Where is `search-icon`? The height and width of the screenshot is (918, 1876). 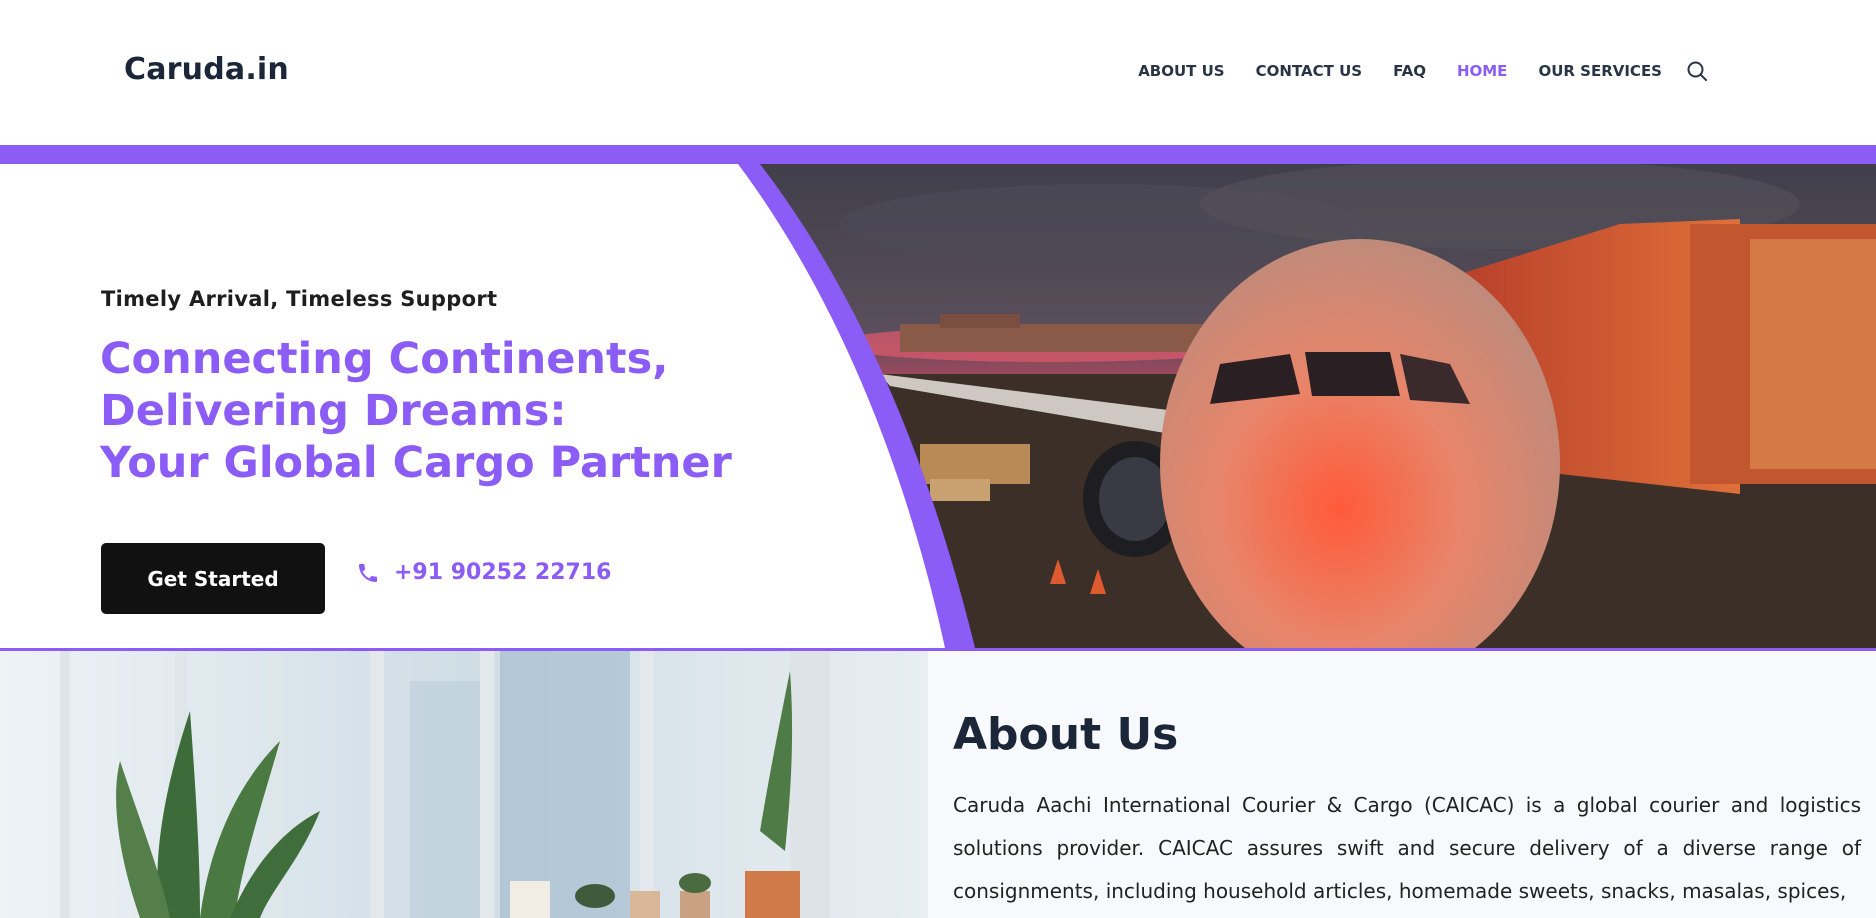
search-icon is located at coordinates (1697, 71).